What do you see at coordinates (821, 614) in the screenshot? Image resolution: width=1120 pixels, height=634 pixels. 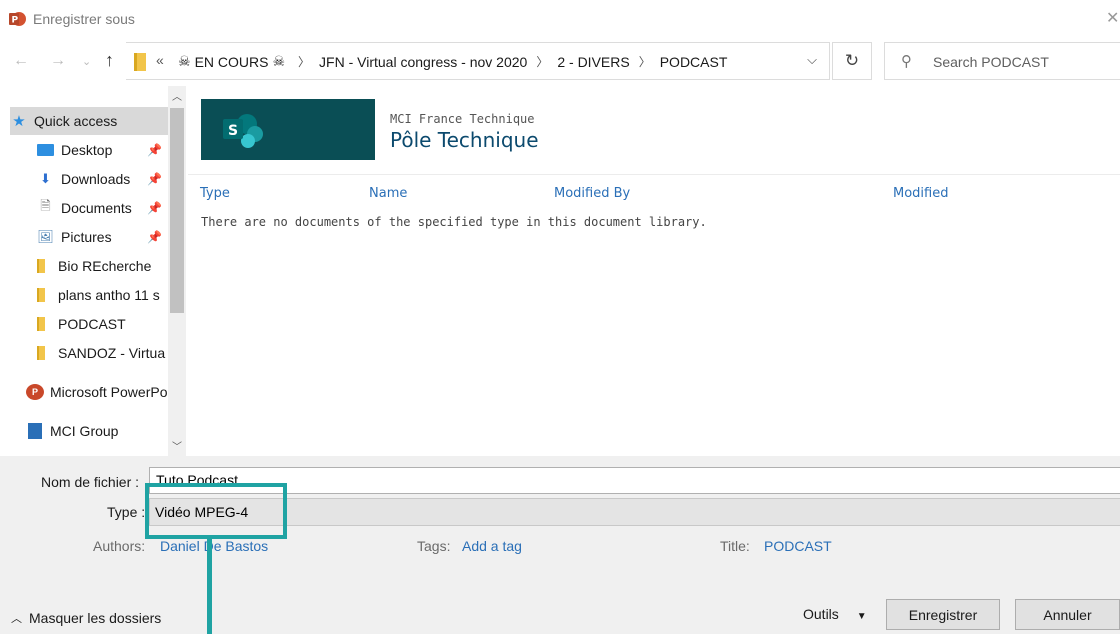 I see `tools-label: Outils` at bounding box center [821, 614].